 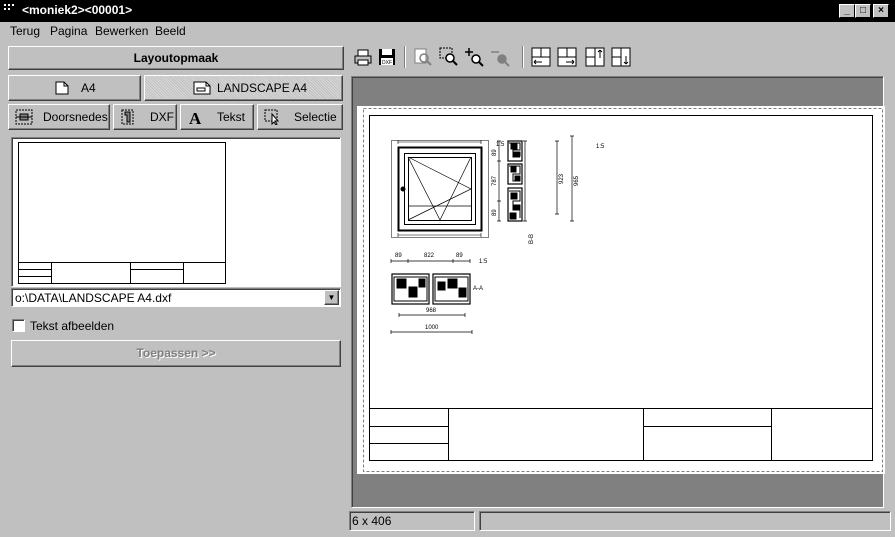 I want to click on tekst-afbeelden-label: Tekst afbeelden, so click(x=72, y=326).